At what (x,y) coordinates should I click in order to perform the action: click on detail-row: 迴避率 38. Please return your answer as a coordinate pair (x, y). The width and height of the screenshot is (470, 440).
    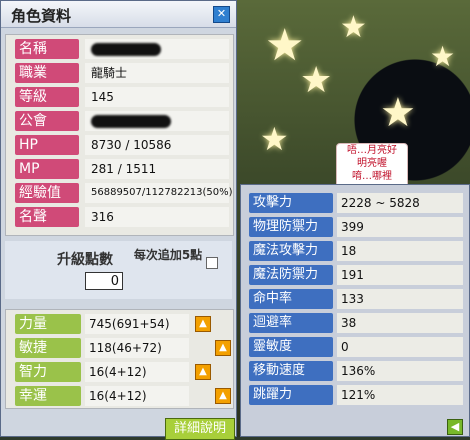
    Looking at the image, I should click on (356, 323).